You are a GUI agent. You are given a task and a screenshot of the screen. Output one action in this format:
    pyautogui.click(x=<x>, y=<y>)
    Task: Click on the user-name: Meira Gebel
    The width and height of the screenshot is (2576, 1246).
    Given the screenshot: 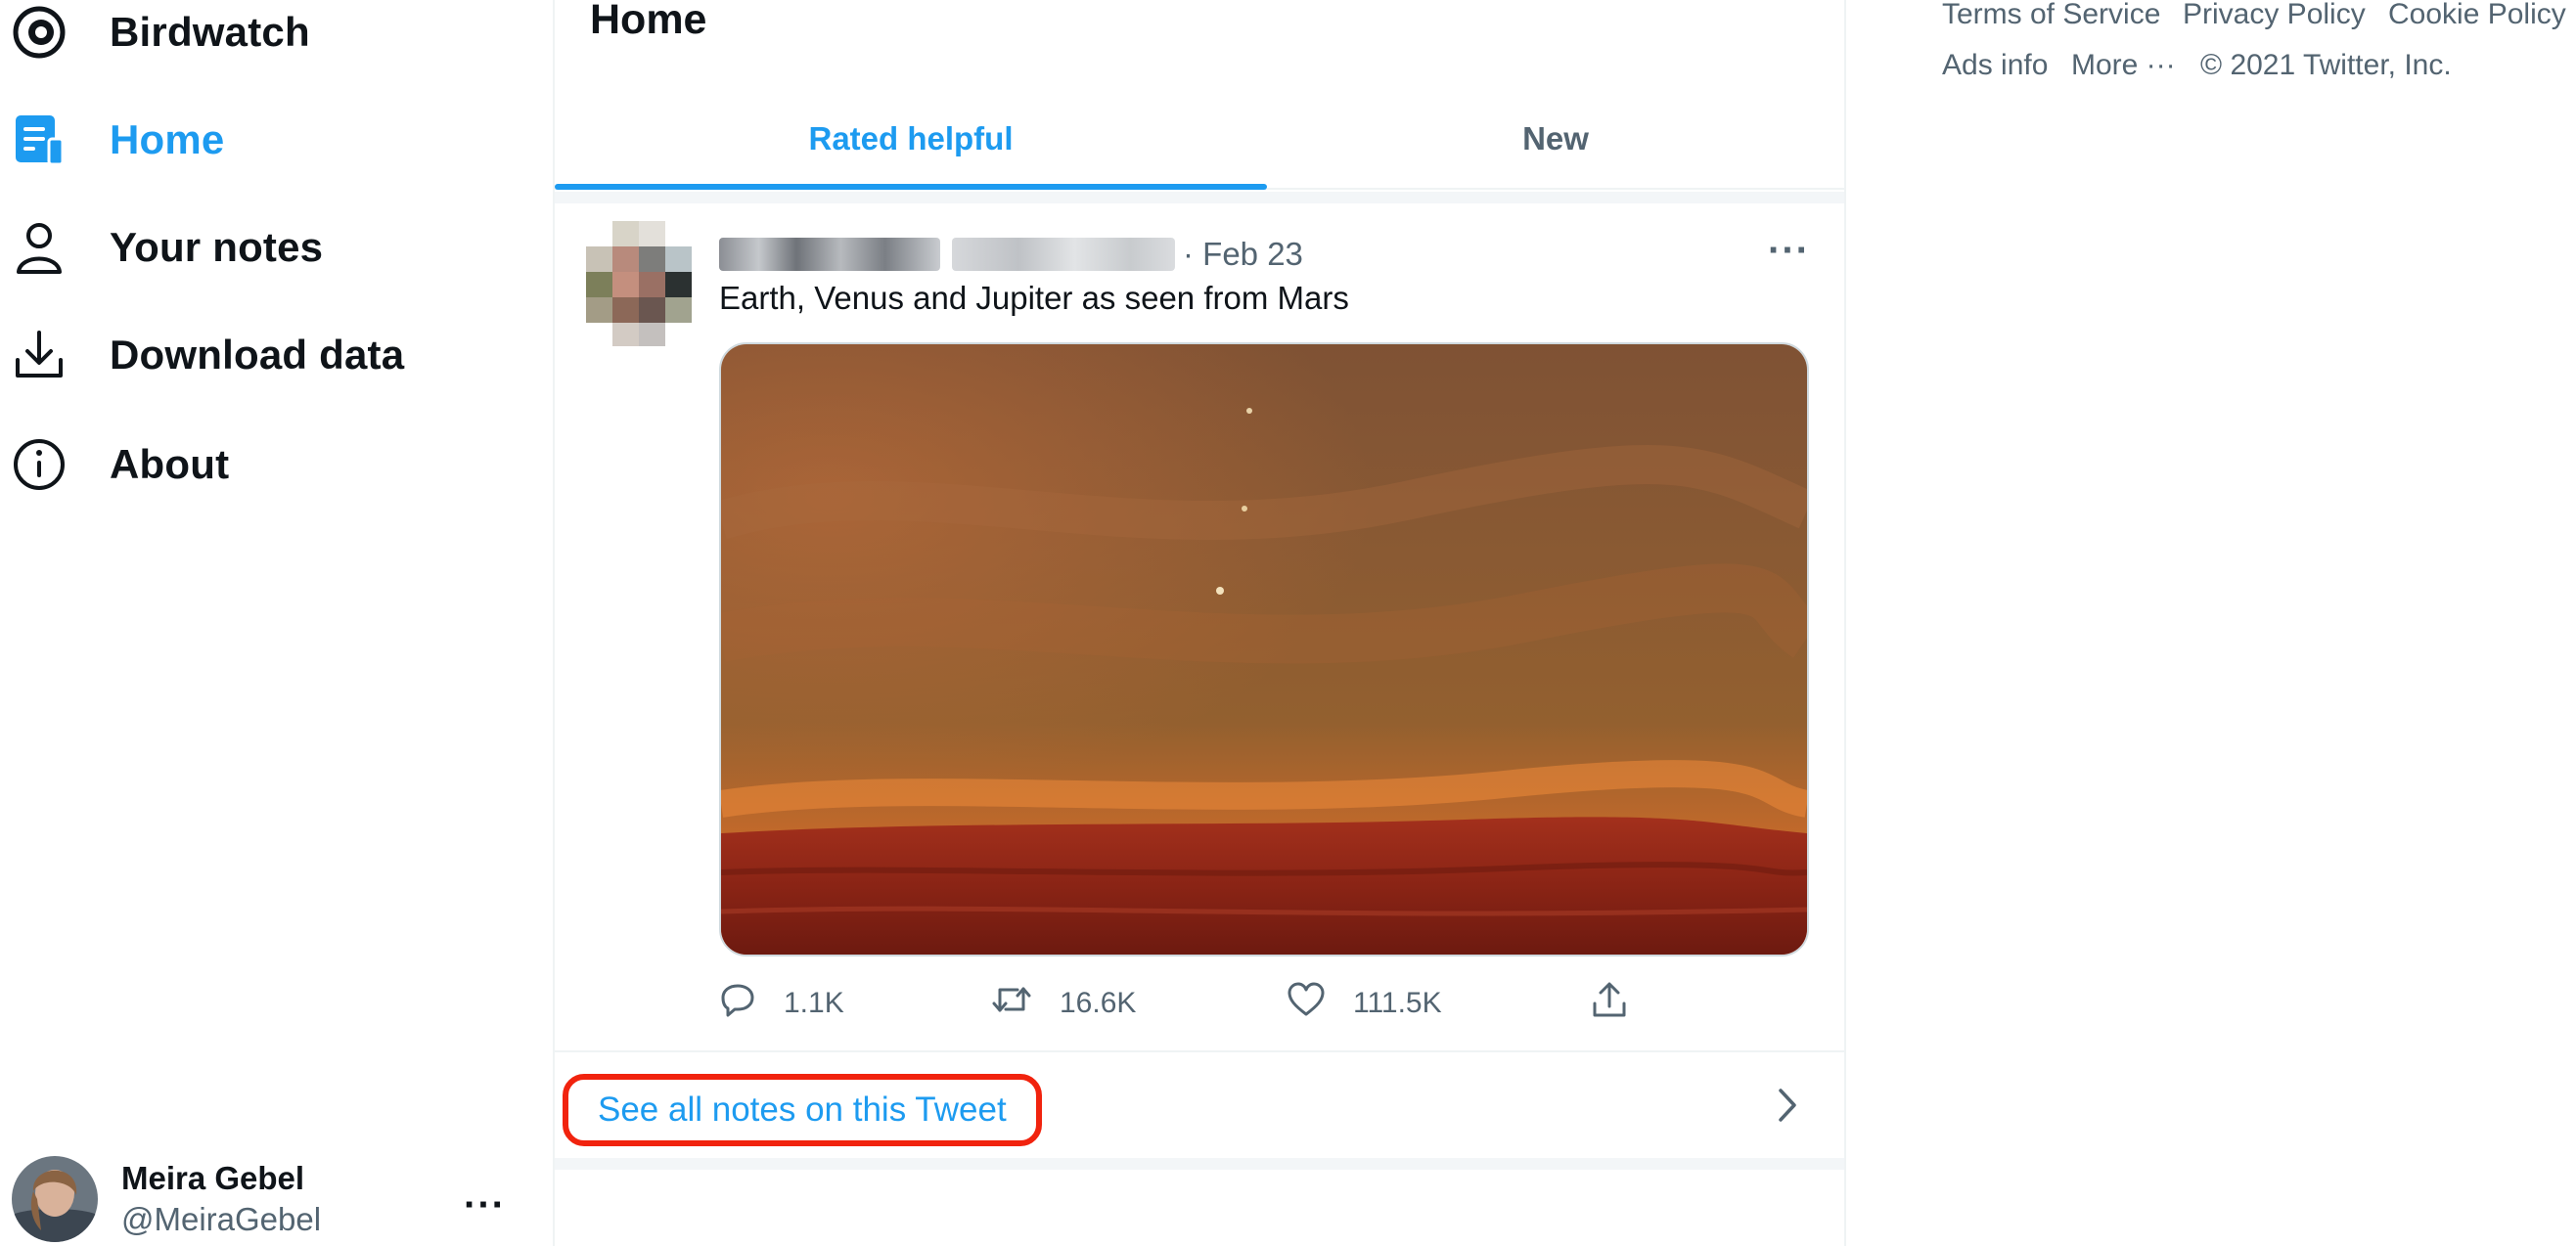 What is the action you would take?
    pyautogui.click(x=213, y=1178)
    